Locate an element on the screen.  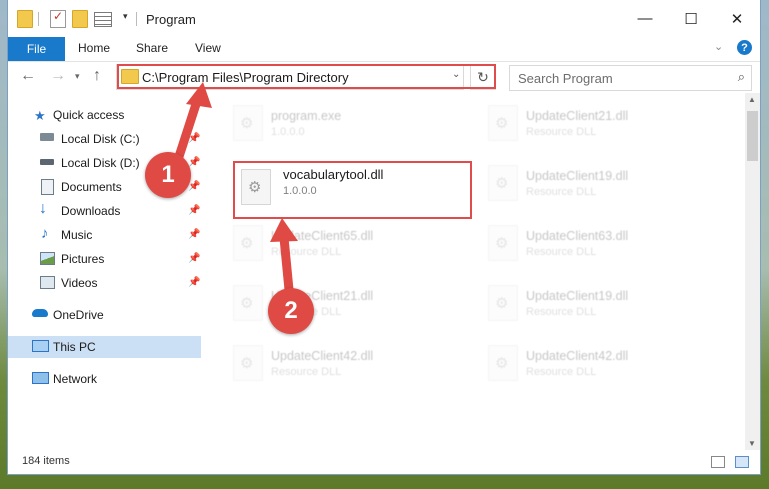
forward-arrow-icon: → is located at coordinates (58, 76).